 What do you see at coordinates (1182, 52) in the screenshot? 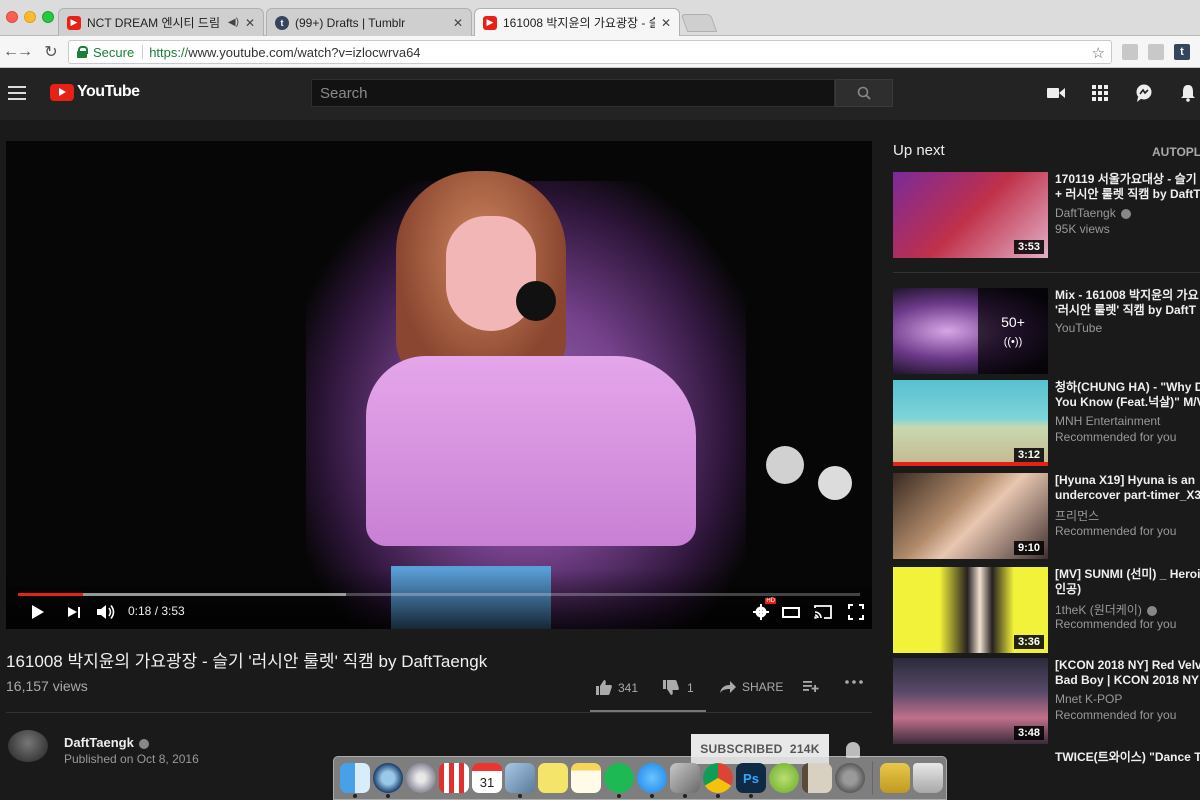
I see `tumblr-extension-icon: t` at bounding box center [1182, 52].